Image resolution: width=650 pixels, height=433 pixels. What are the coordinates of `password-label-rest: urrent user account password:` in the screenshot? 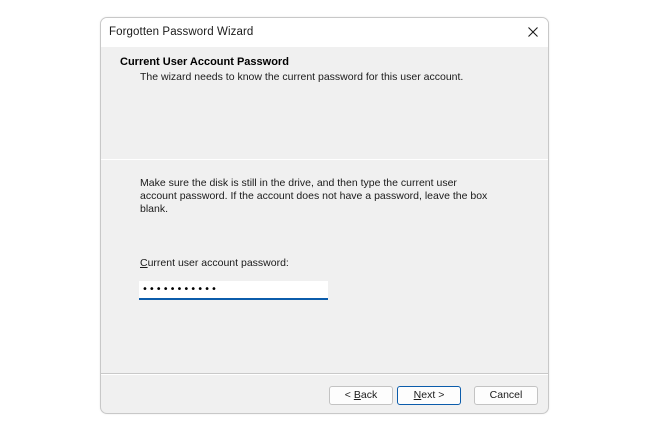 It's located at (218, 263).